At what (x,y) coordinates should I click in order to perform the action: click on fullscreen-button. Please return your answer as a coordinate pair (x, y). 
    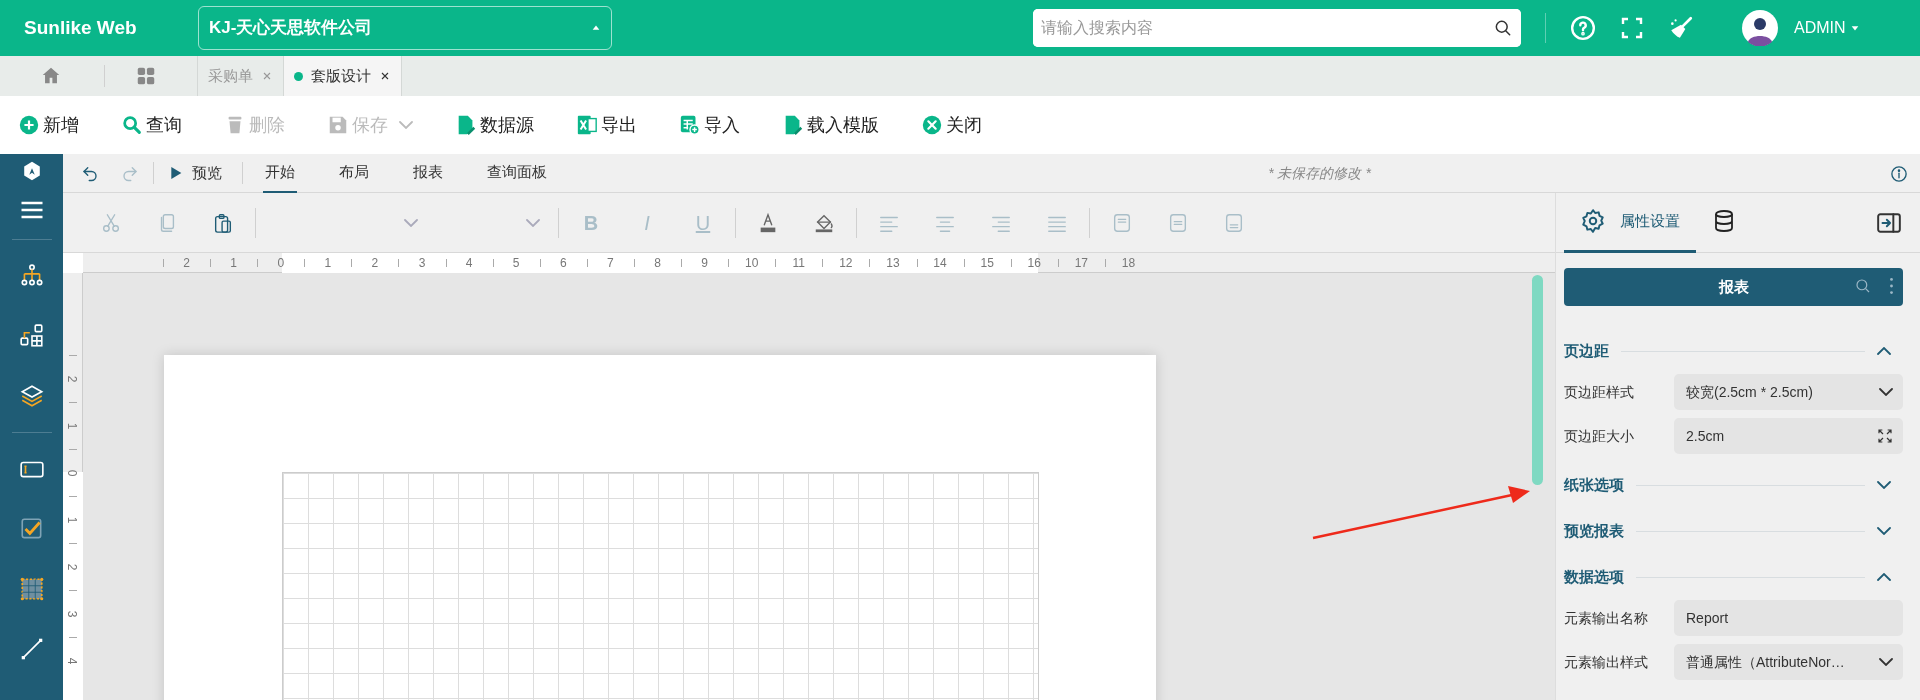
    Looking at the image, I should click on (1632, 28).